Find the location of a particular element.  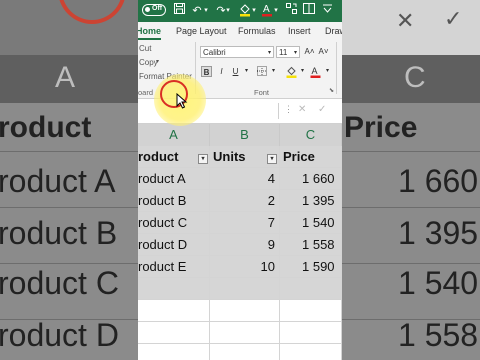

font-name-dropdown-icon: ▾ is located at coordinates (269, 53).